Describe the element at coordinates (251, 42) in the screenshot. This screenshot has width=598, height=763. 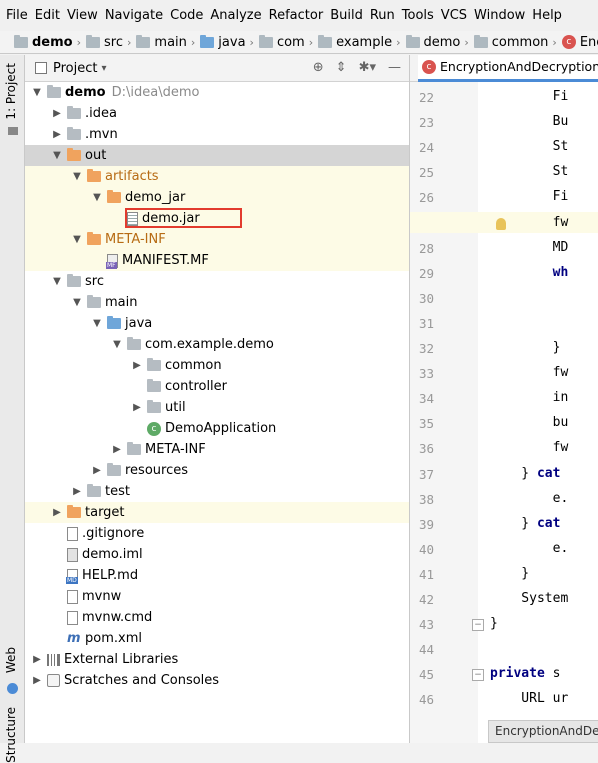
I see `chevron-right-icon: ›` at that location.